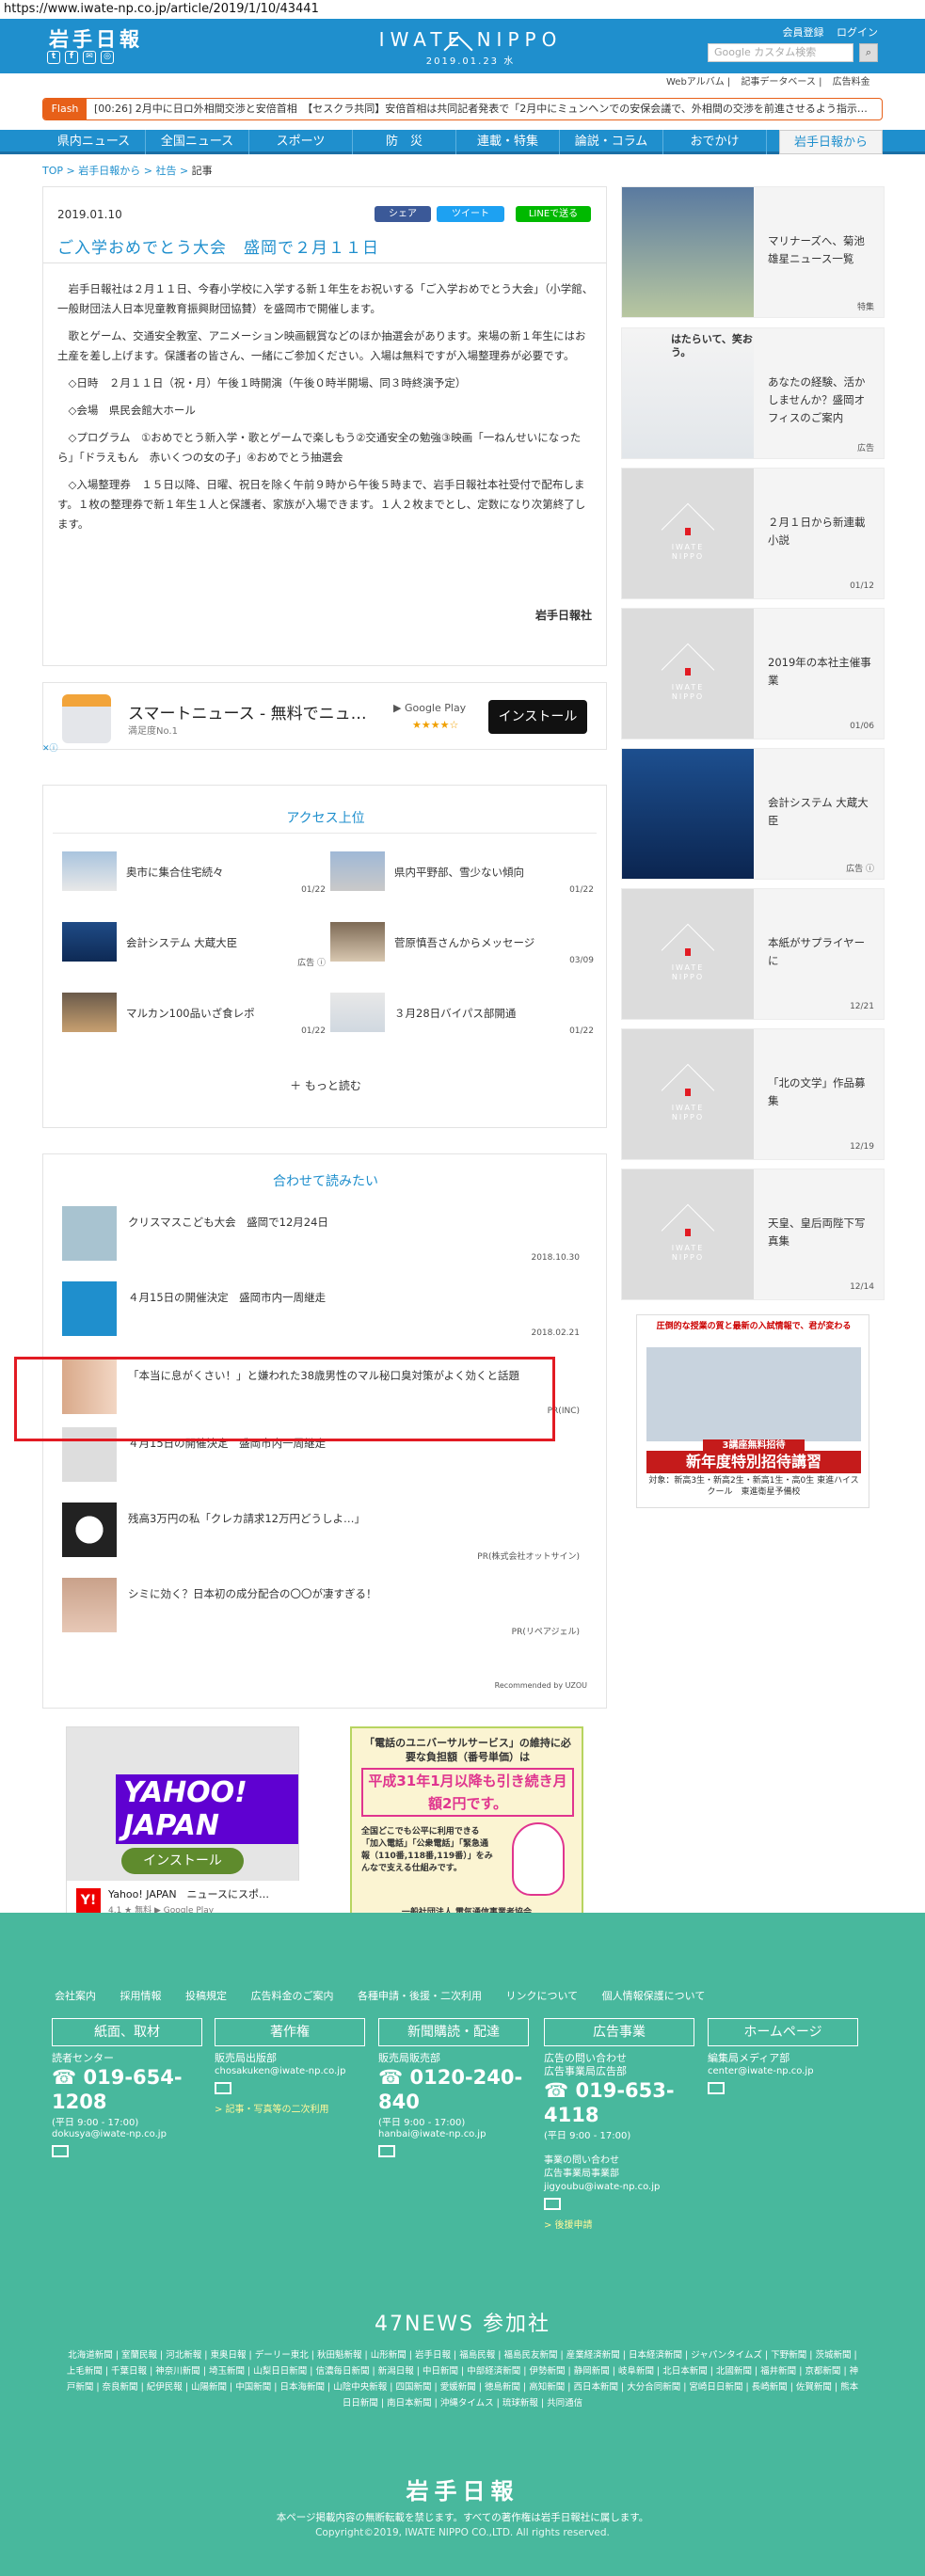 The height and width of the screenshot is (2576, 925). What do you see at coordinates (462, 2489) in the screenshot?
I see `footer-logo: 岩手日報` at bounding box center [462, 2489].